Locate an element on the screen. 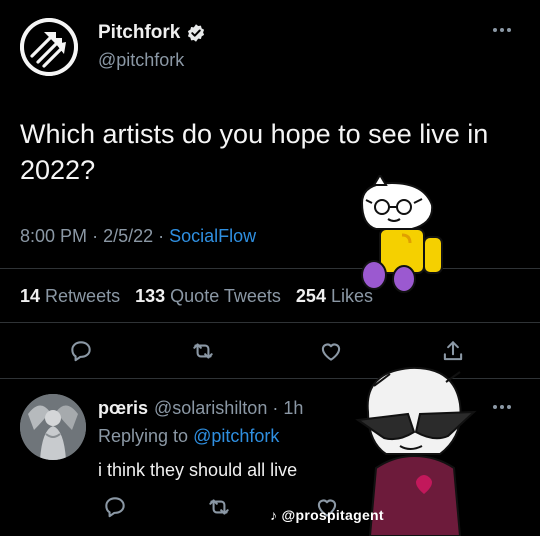  tweet-source: SocialFlow is located at coordinates (212, 236).